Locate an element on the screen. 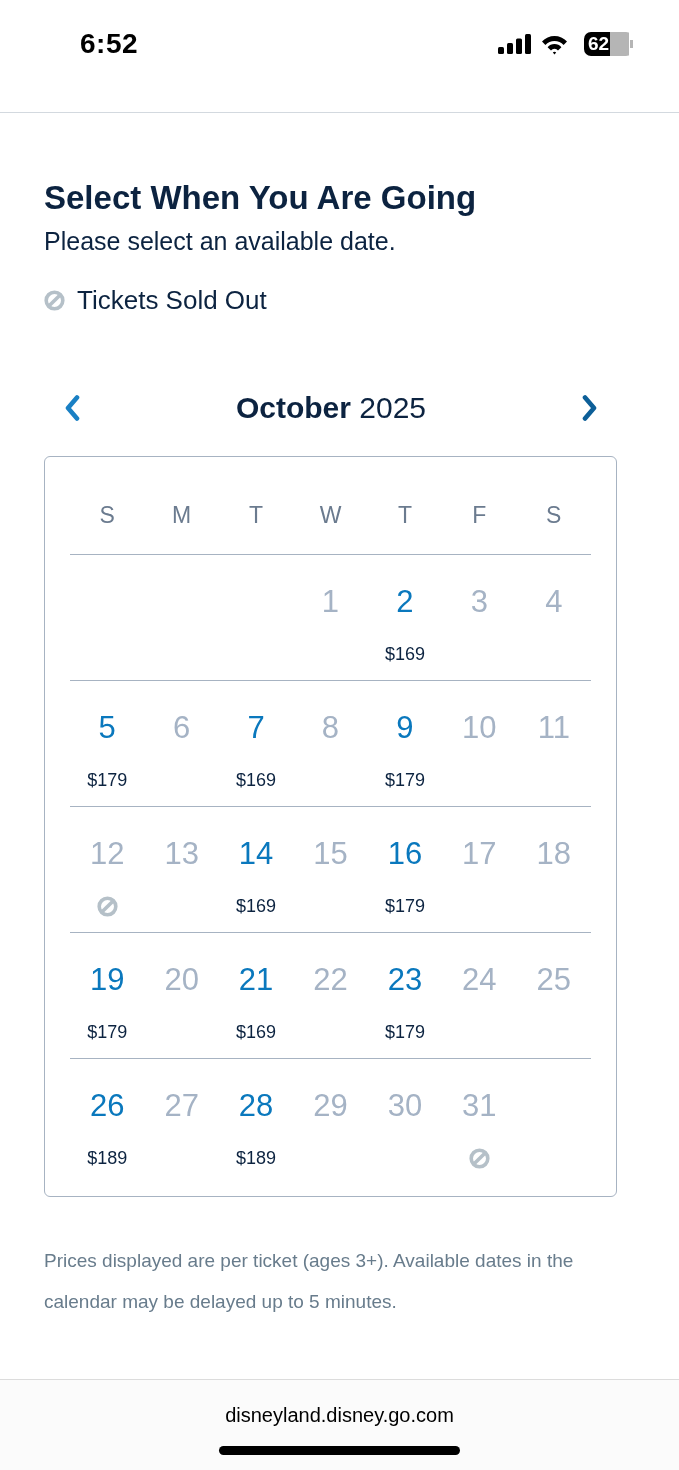  date-number: 10 is located at coordinates (479, 728).